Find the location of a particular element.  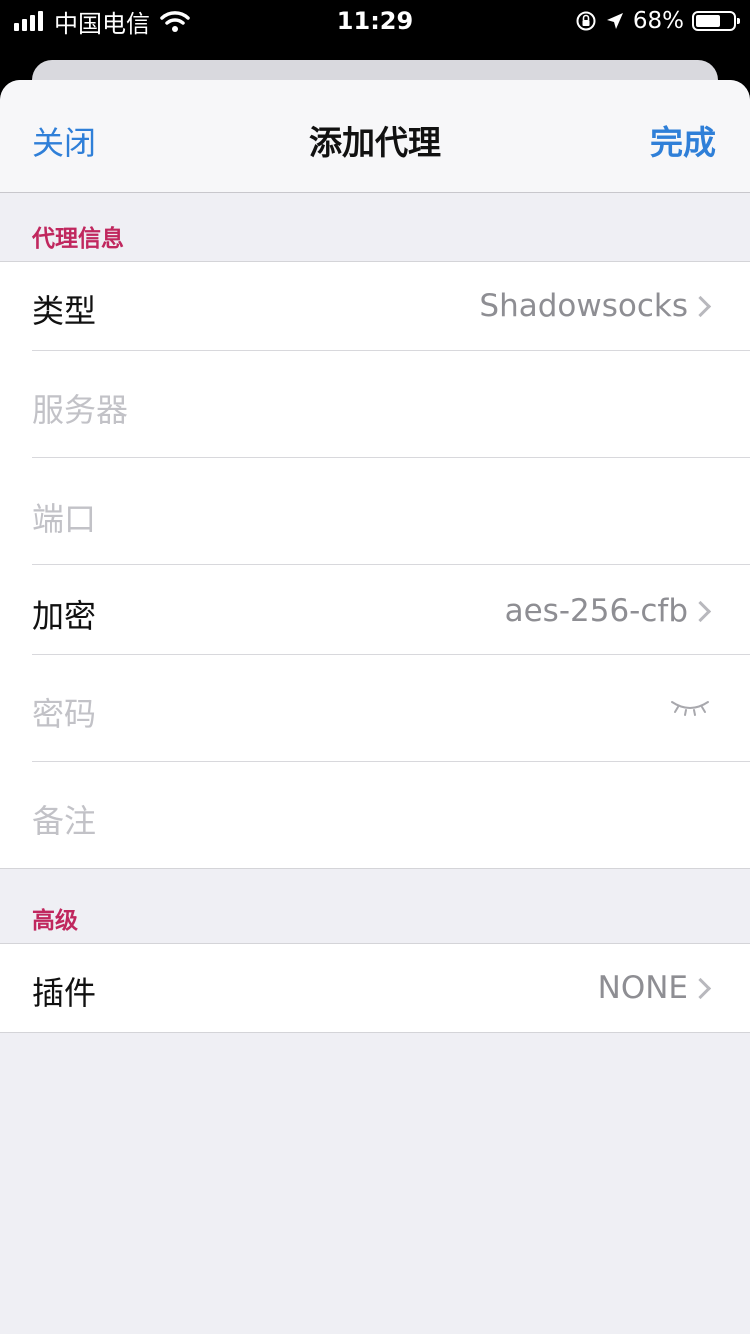

status-right: 68% is located at coordinates (653, 21).